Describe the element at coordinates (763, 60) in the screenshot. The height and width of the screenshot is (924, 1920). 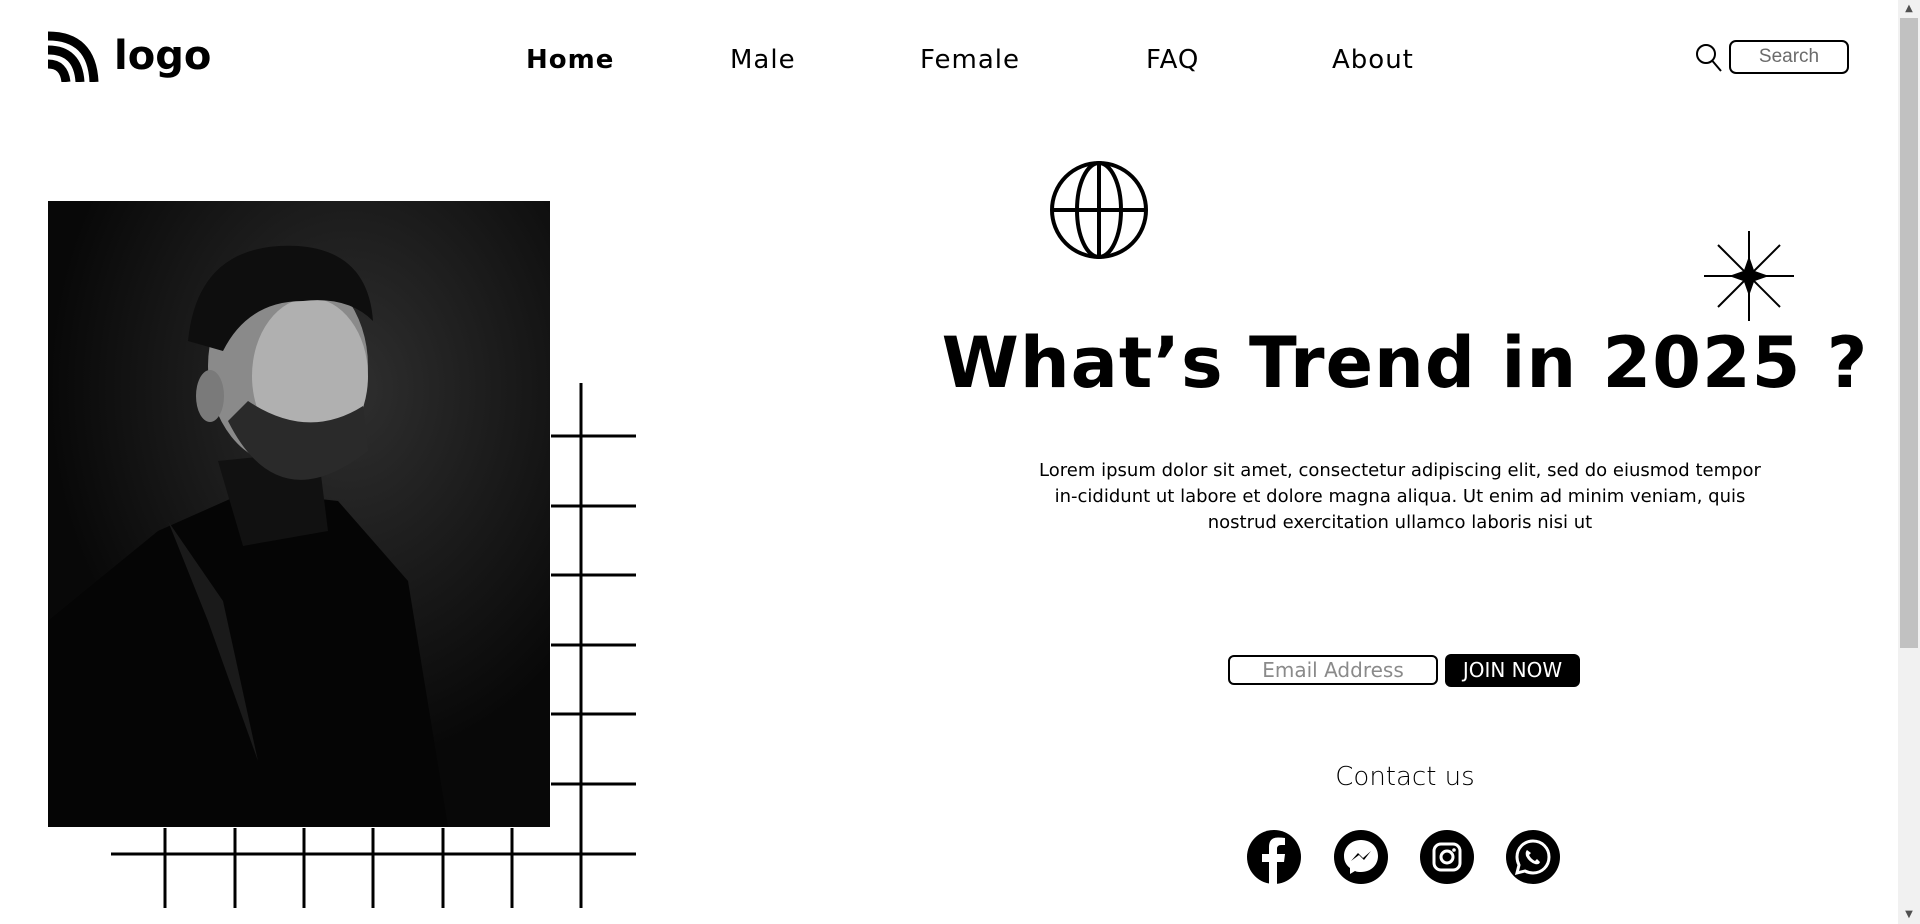
I see `nav-male: Male` at that location.